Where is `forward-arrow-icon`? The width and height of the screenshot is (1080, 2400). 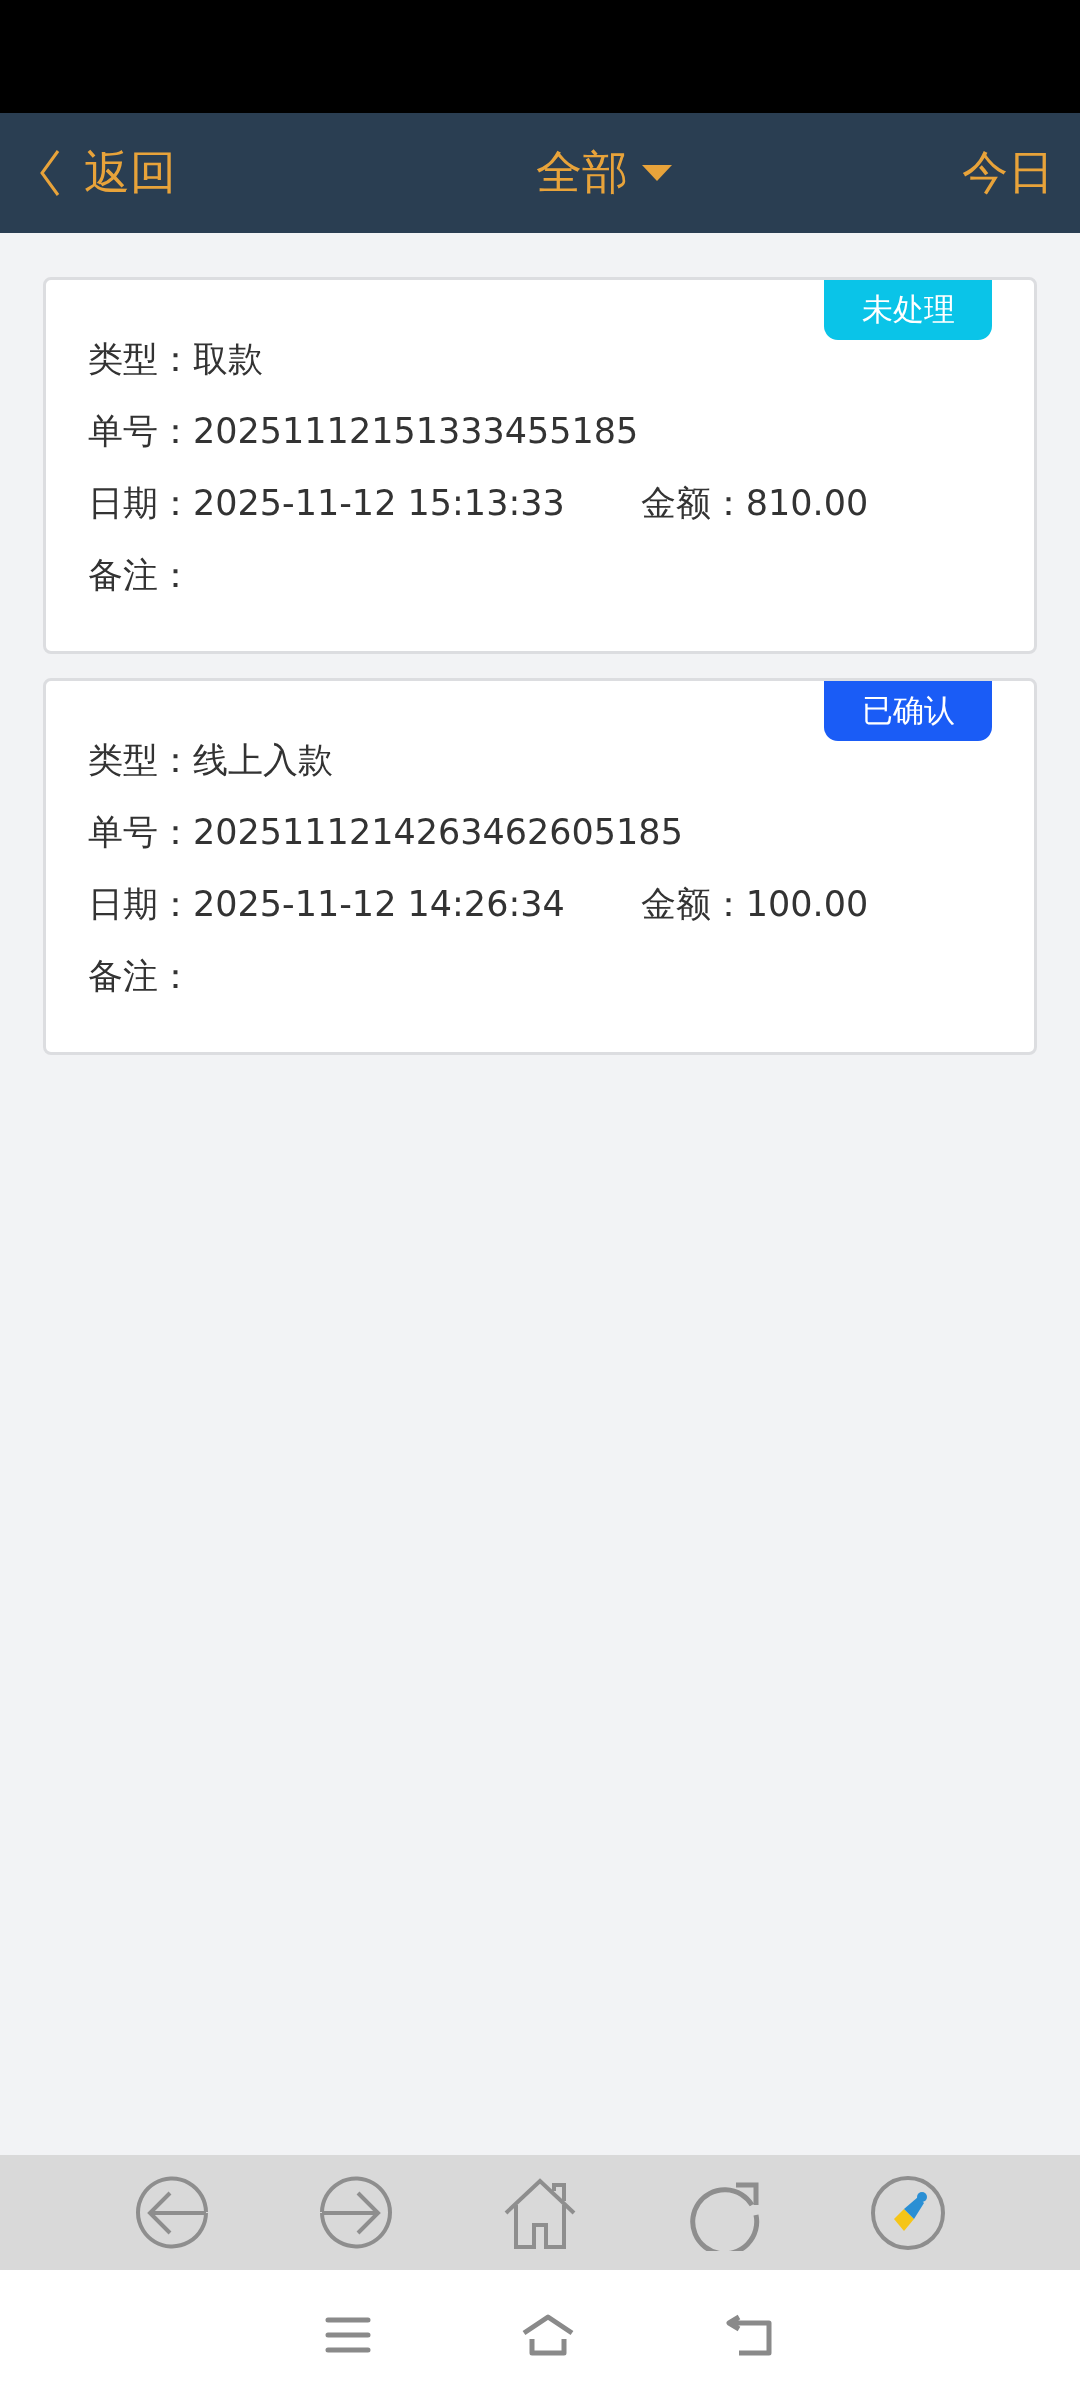 forward-arrow-icon is located at coordinates (356, 2212).